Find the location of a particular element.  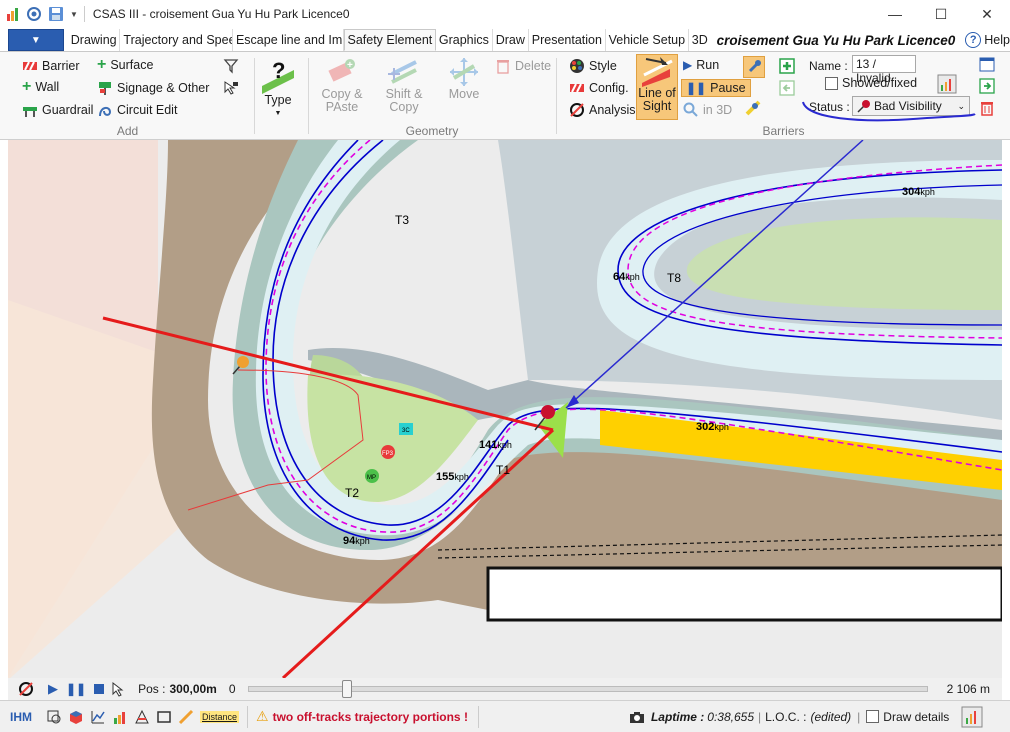

add-square-icon is located at coordinates (787, 66).